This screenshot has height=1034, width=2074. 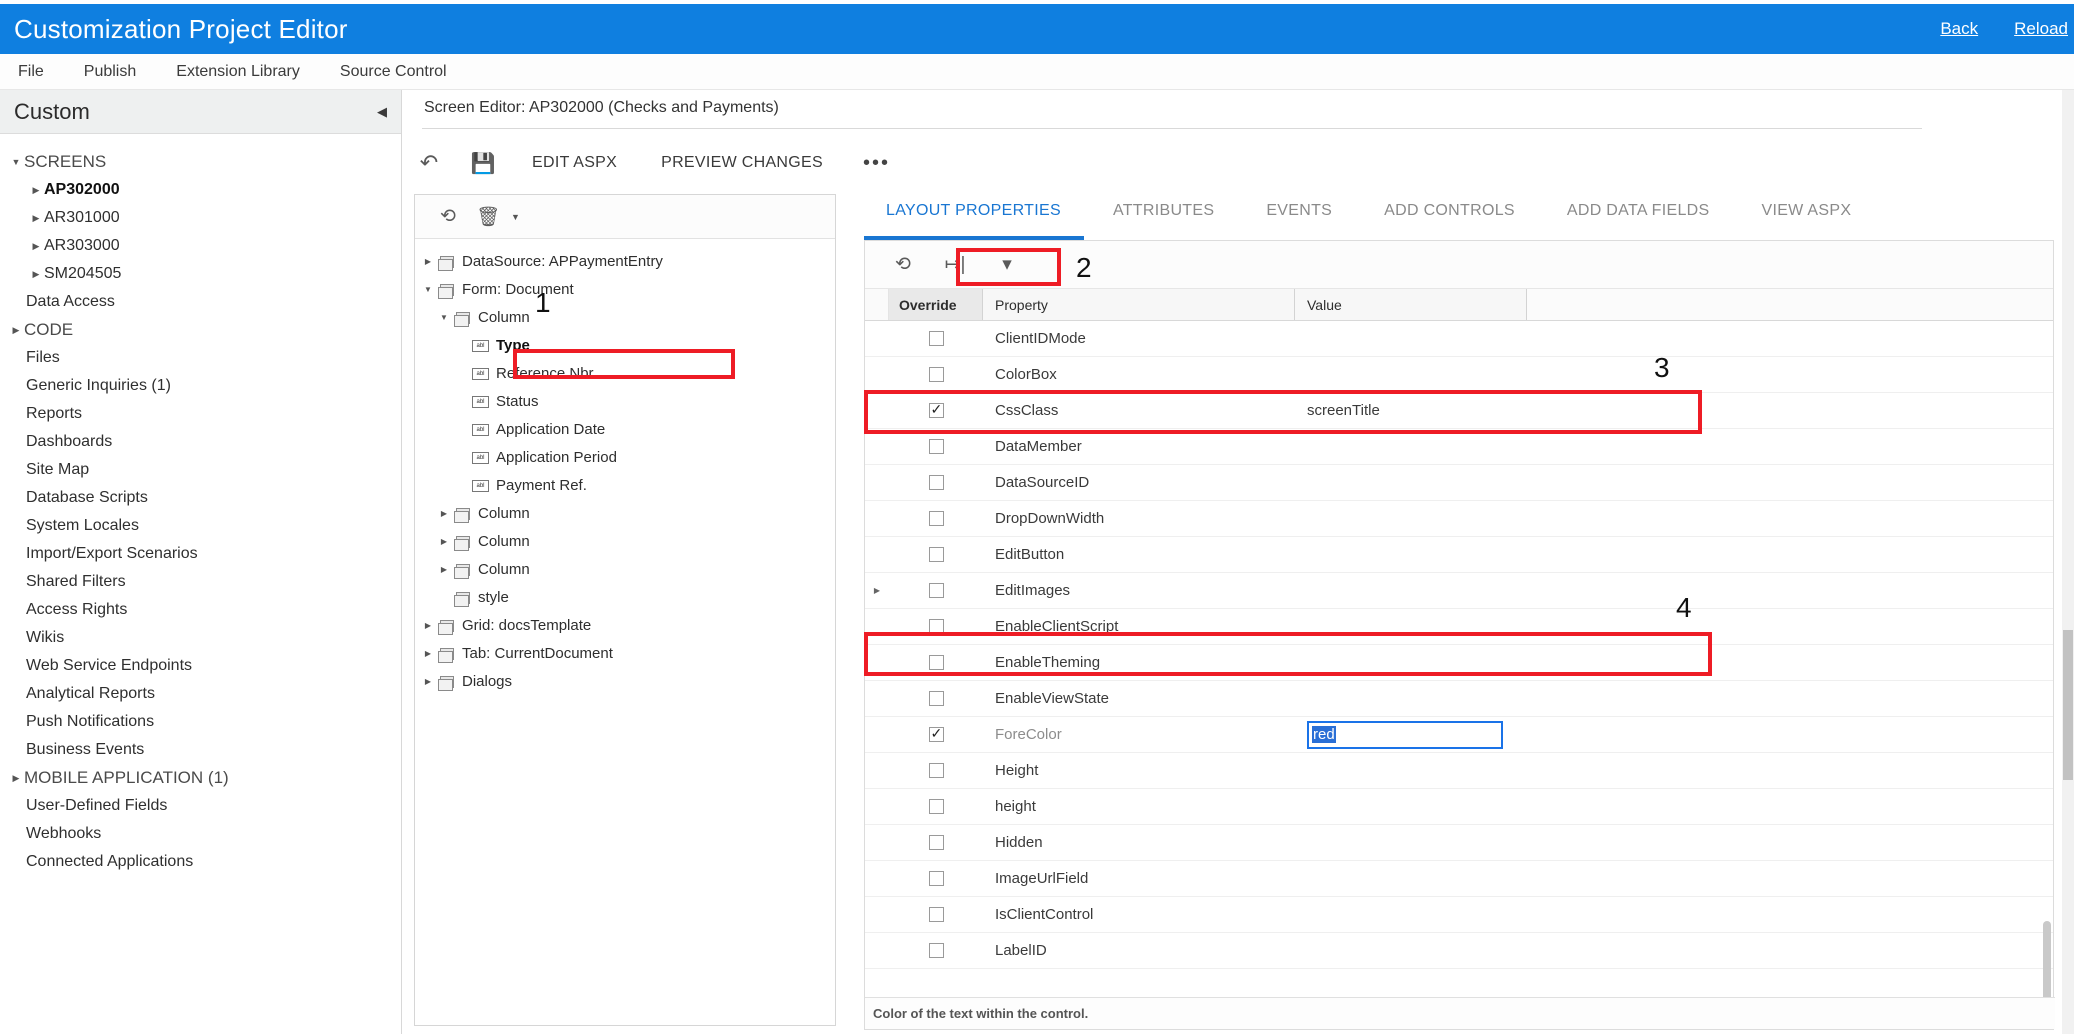 I want to click on property-row: DataMember, so click(x=1459, y=447).